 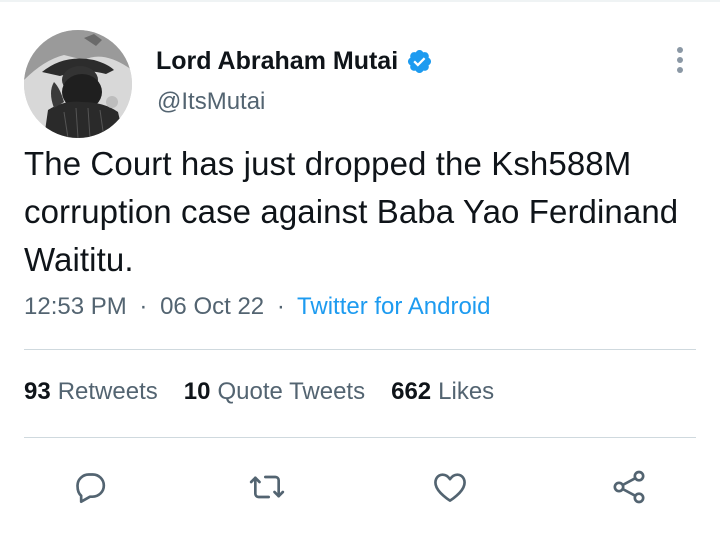 I want to click on quote-tweets-stat: 10 Quote Tweets, so click(x=274, y=392).